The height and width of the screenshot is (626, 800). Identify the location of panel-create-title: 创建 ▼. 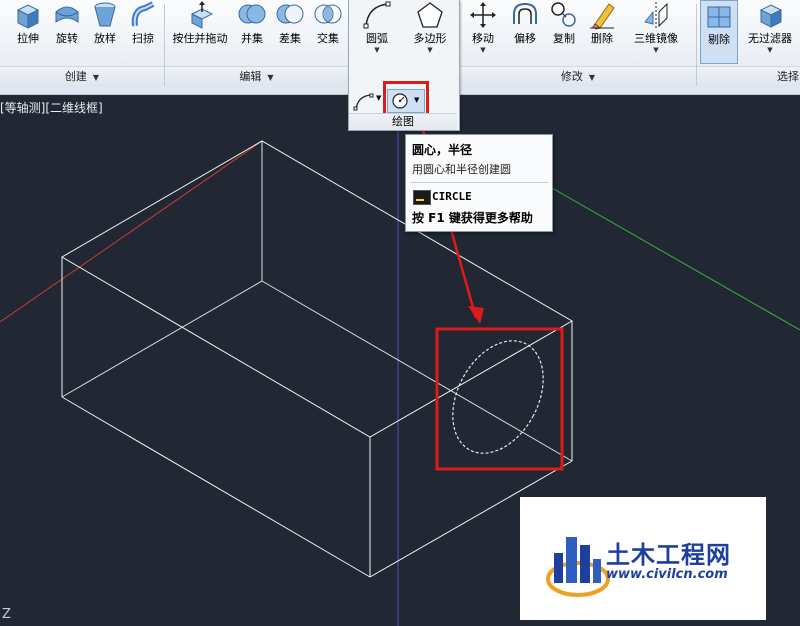
(82, 76).